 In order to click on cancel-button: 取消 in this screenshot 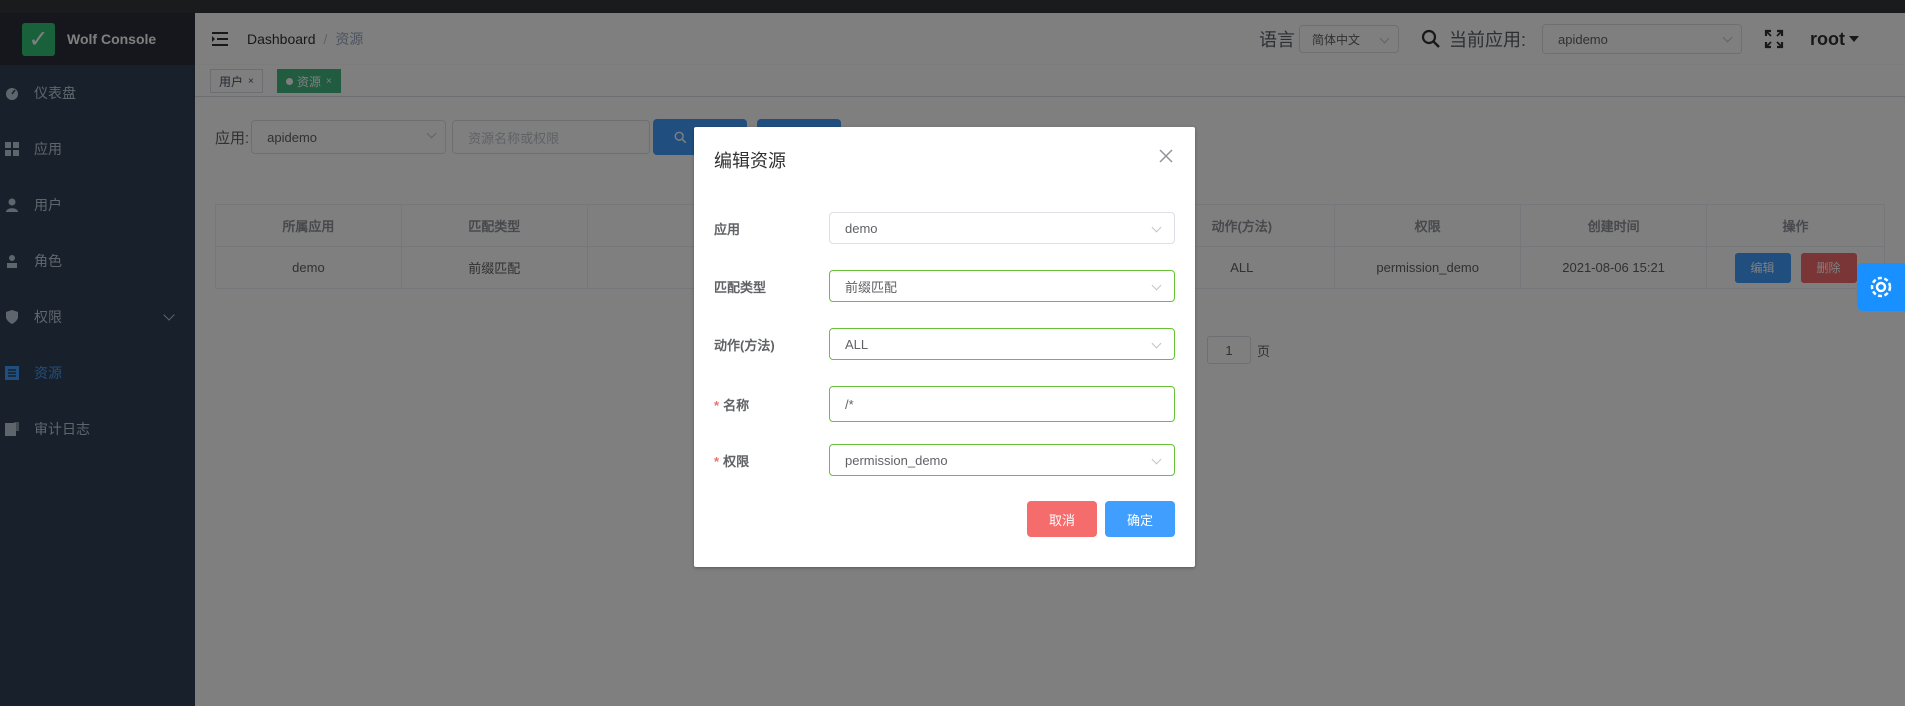, I will do `click(1062, 519)`.